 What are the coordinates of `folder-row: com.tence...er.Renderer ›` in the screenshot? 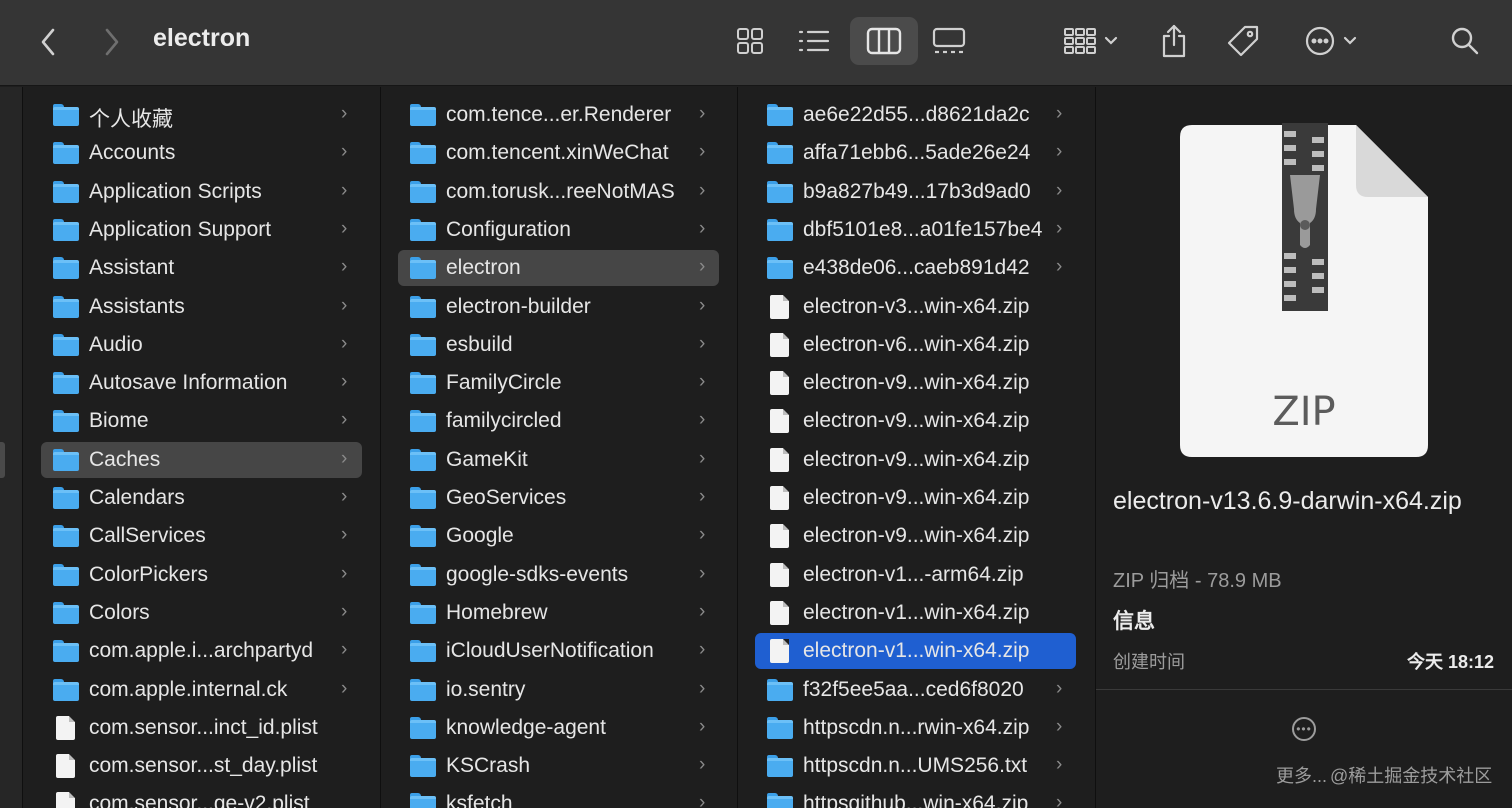 It's located at (559, 115).